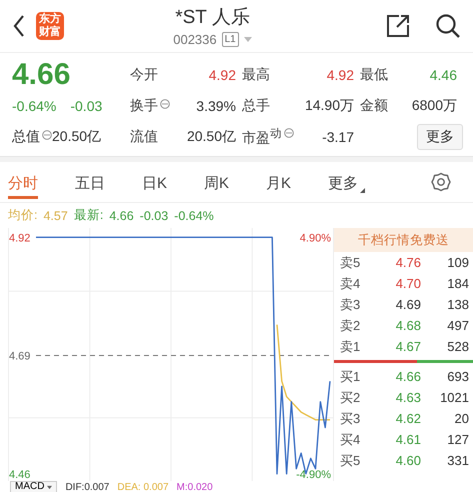 Image resolution: width=473 pixels, height=492 pixels. I want to click on stock-title: *ST 人乐, so click(212, 18).